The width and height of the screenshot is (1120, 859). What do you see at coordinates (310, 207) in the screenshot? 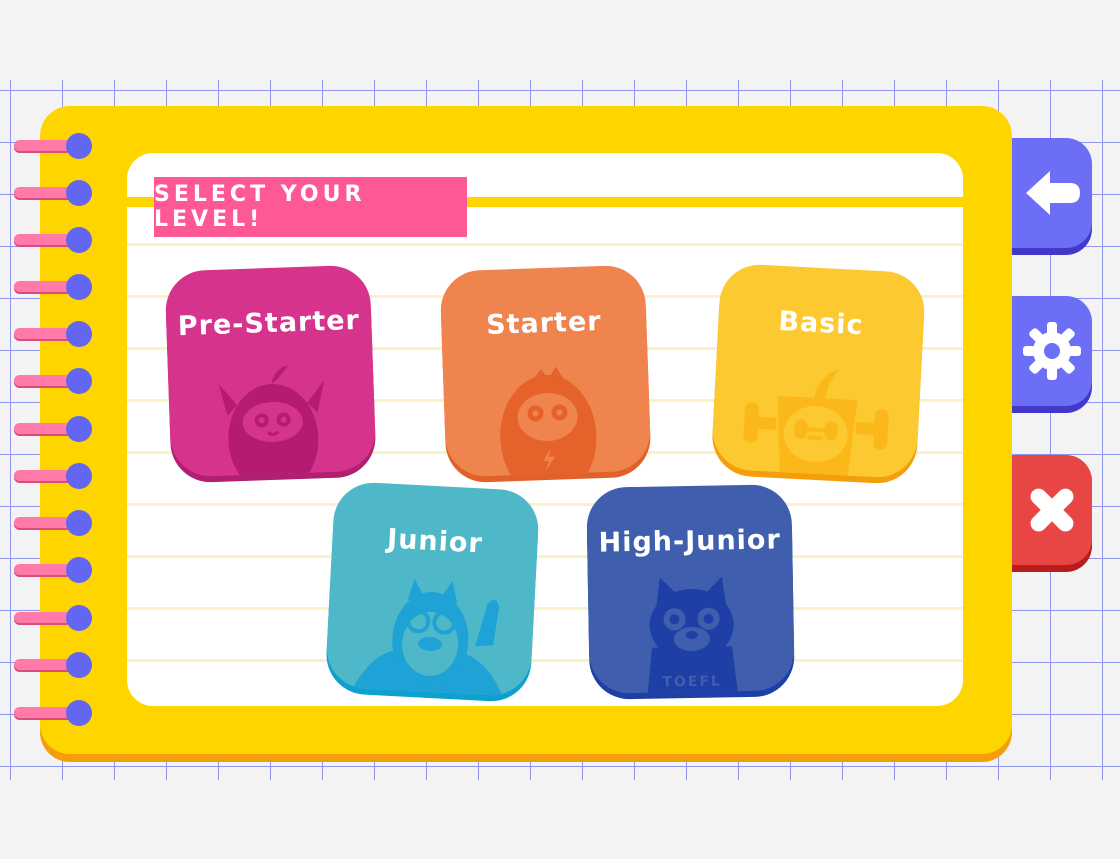
I see `page-title: SELECT YOUR LEVEL!` at bounding box center [310, 207].